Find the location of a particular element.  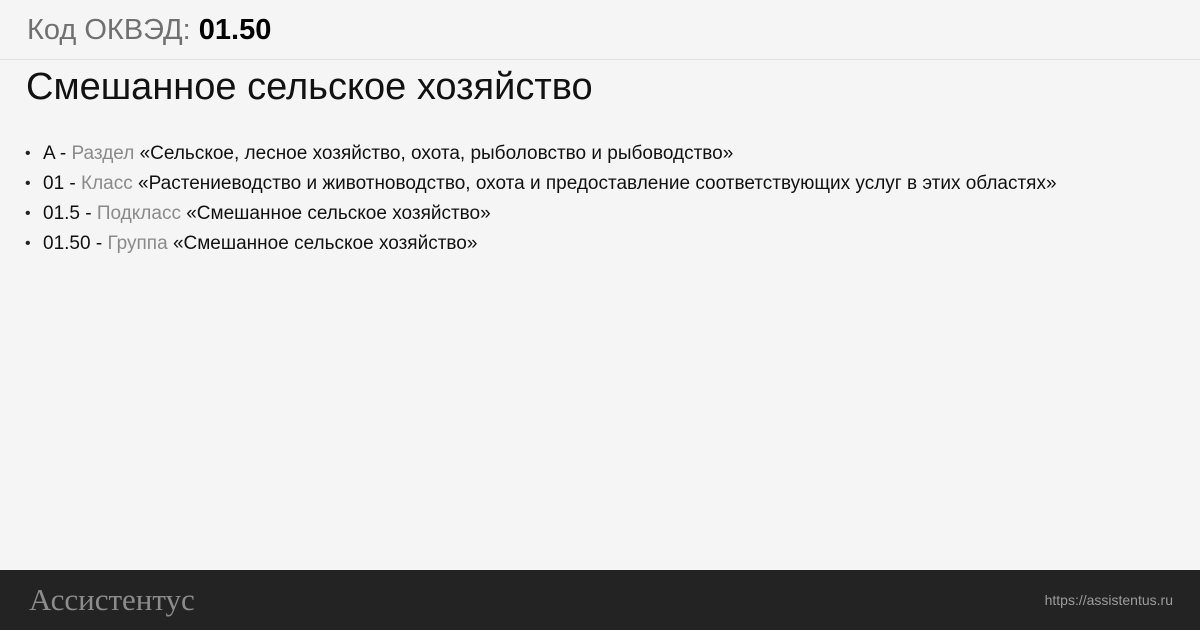

hierarchy-level-type: Класс is located at coordinates (107, 183).